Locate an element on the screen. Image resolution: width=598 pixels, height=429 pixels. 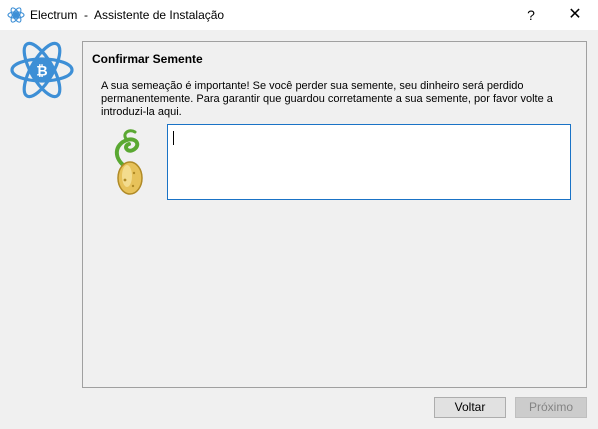
back-button: Voltar is located at coordinates (470, 407).